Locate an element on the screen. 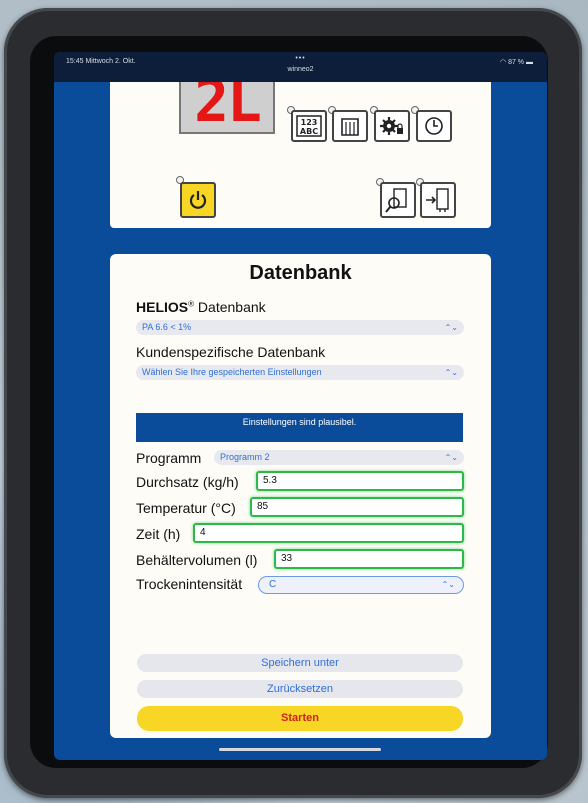 The image size is (588, 803). numbers-abc-button: 123 ABC is located at coordinates (309, 126).